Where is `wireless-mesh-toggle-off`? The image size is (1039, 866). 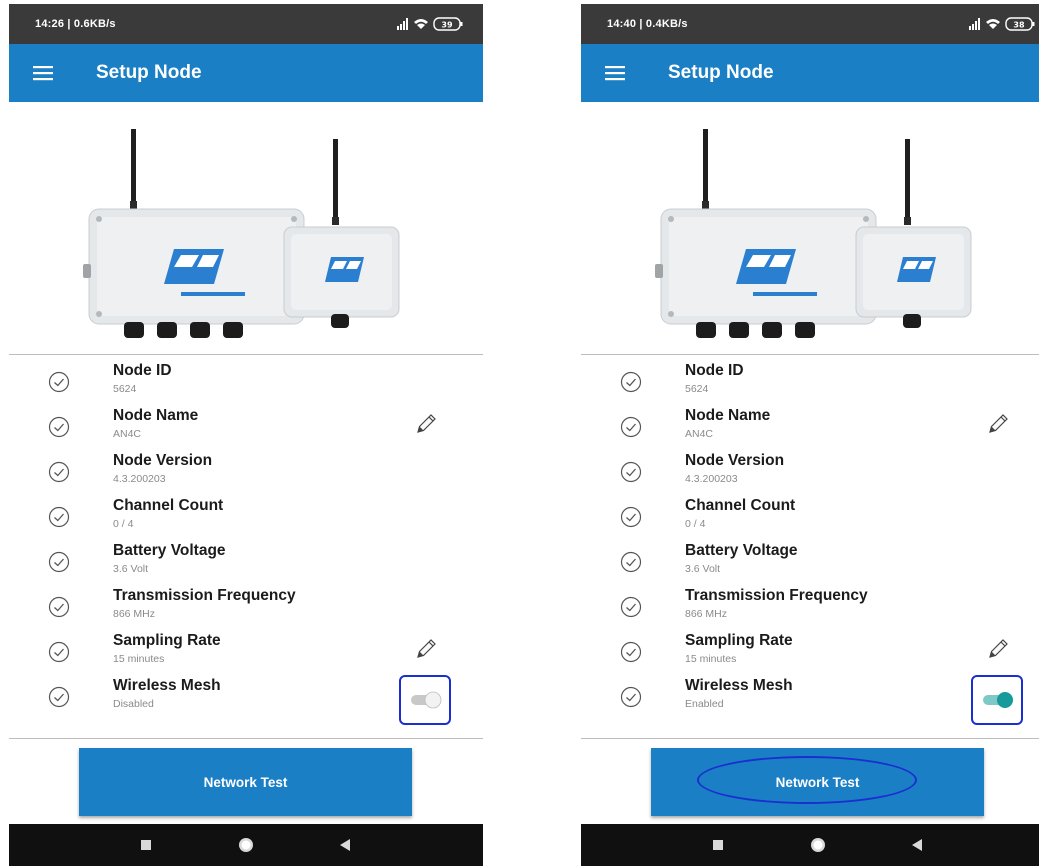 wireless-mesh-toggle-off is located at coordinates (426, 700).